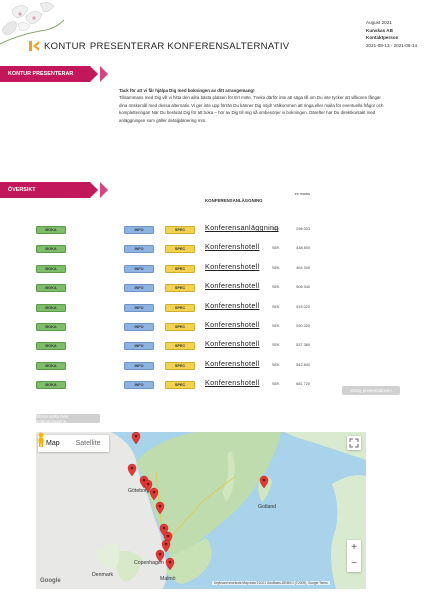  I want to click on brand-row: KONTUR PRESENTERAR KONFERENSALTERNATIV, so click(158, 46).